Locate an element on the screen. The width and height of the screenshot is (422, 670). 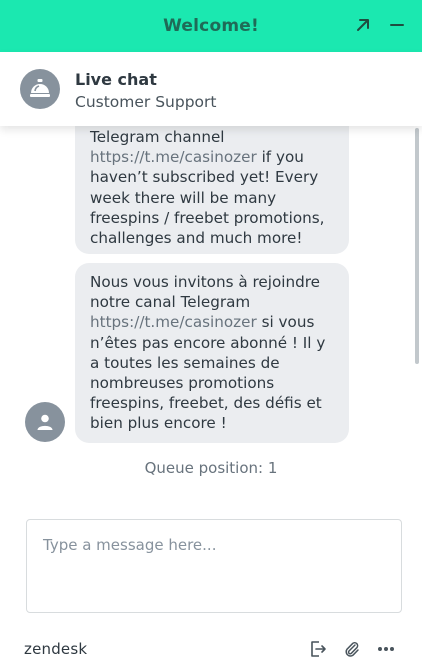
more-options-icon is located at coordinates (386, 649).